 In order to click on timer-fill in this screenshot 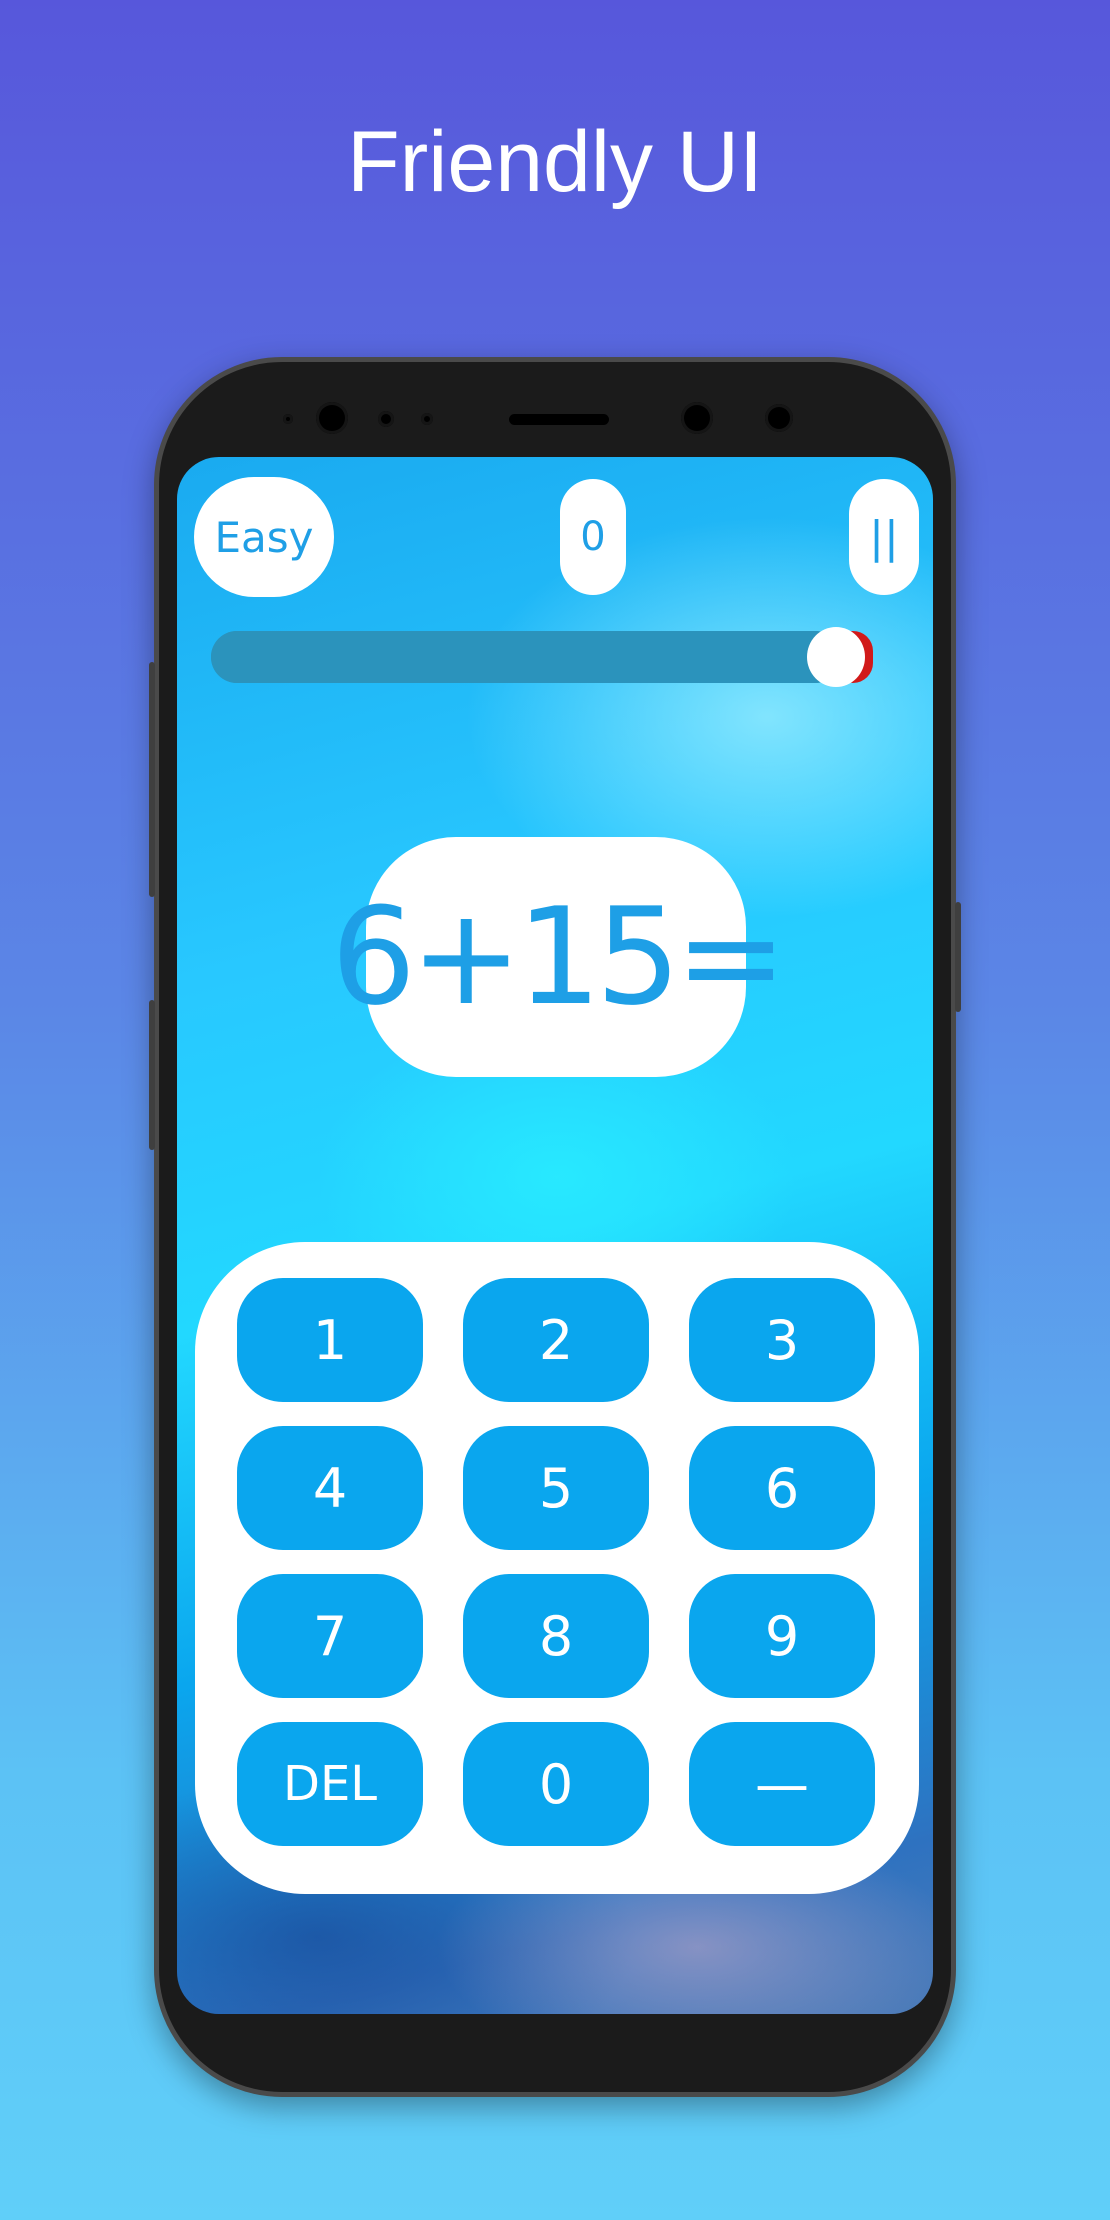, I will do `click(526, 657)`.